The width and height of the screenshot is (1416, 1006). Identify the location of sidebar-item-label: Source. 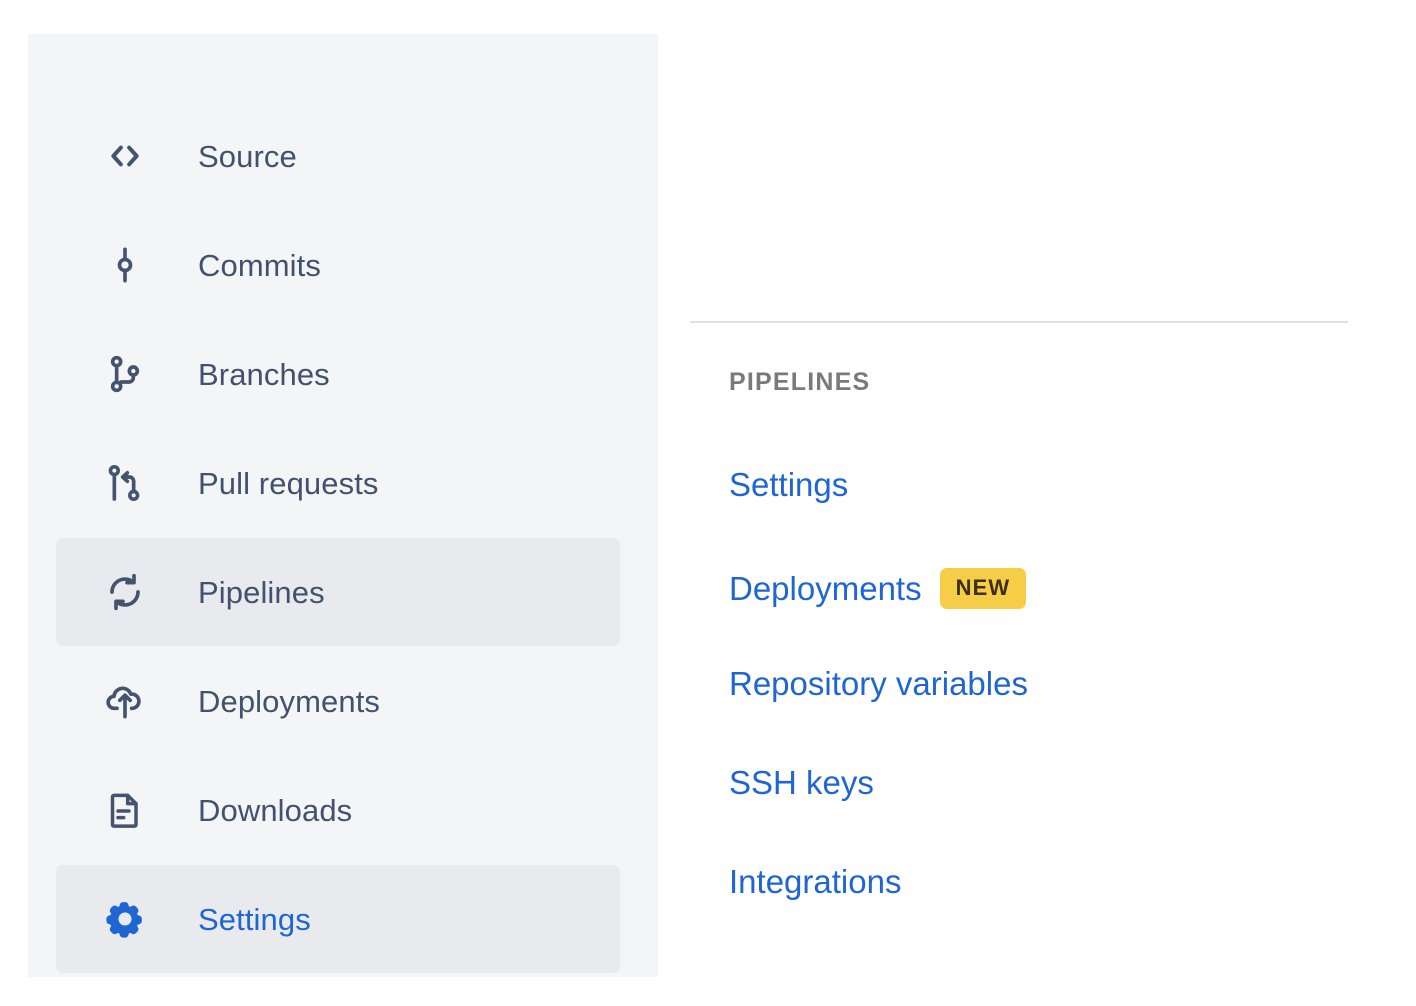
(247, 156).